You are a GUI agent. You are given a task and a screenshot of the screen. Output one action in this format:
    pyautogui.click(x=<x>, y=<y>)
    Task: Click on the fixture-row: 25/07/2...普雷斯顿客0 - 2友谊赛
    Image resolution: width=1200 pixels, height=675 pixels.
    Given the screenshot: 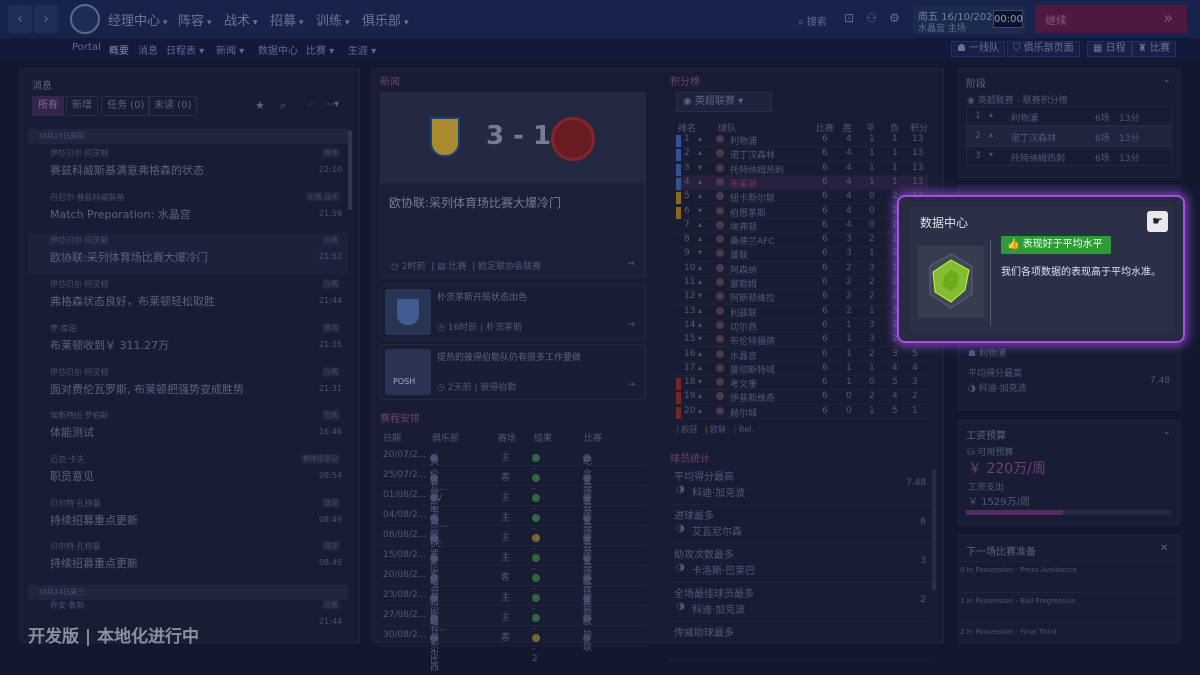 What is the action you would take?
    pyautogui.click(x=513, y=496)
    